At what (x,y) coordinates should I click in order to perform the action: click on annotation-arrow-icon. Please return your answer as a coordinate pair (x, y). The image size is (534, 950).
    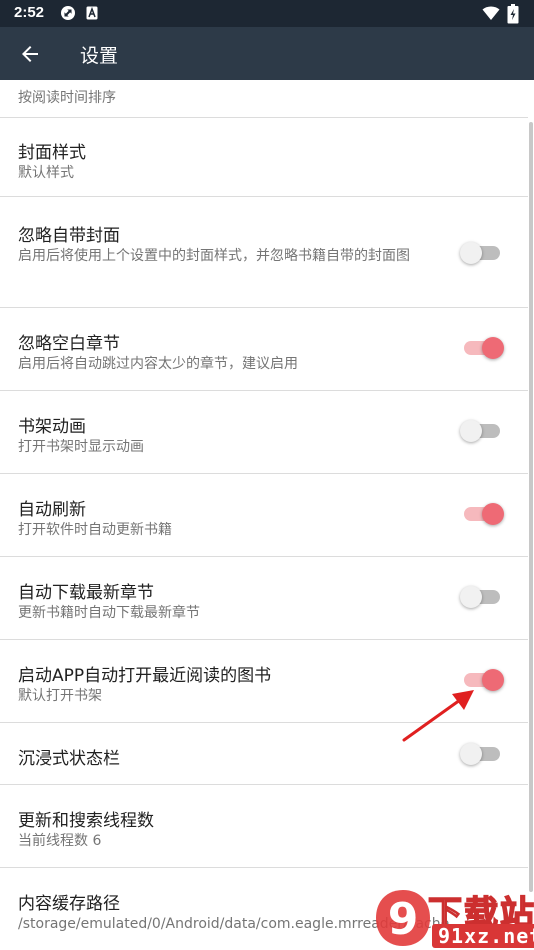
    Looking at the image, I should click on (438, 716).